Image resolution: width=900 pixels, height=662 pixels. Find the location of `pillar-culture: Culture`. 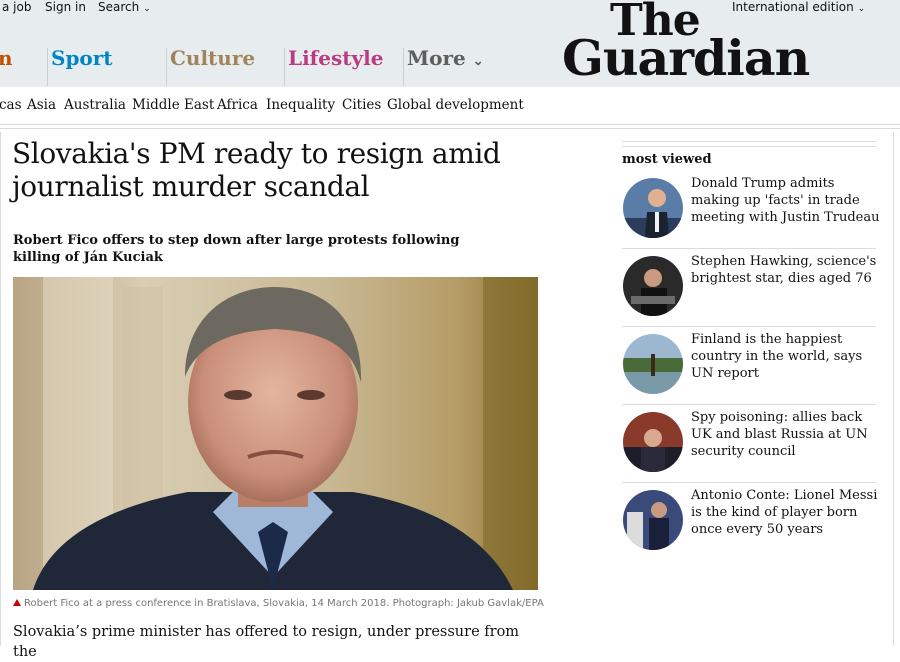

pillar-culture: Culture is located at coordinates (212, 58).